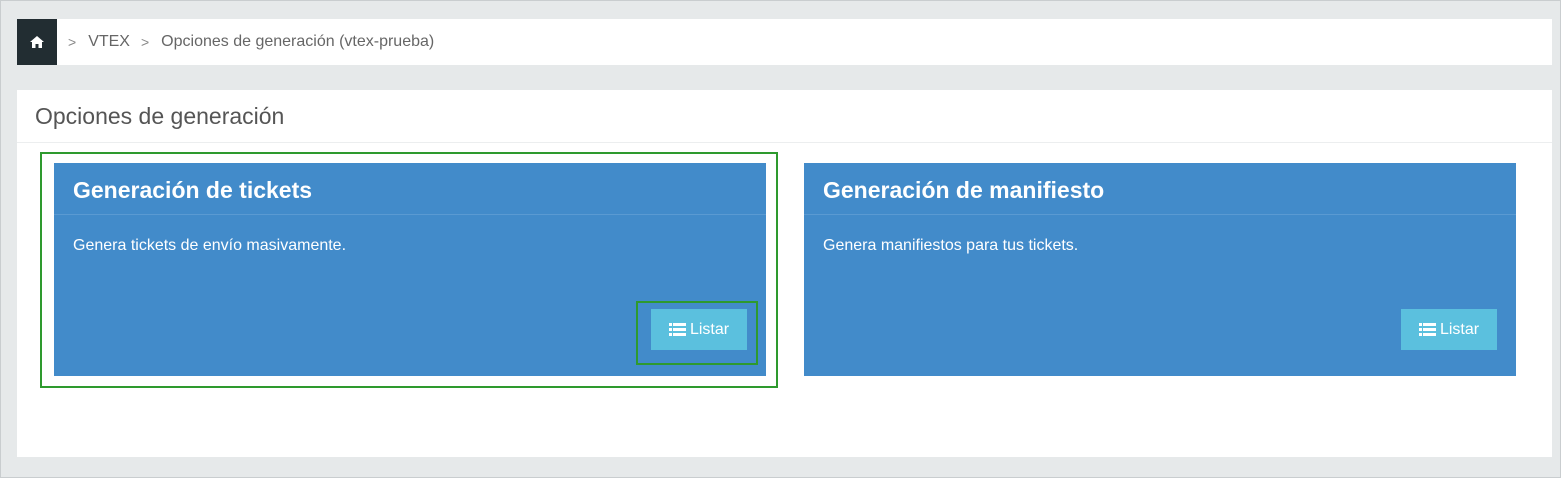 The width and height of the screenshot is (1561, 478). What do you see at coordinates (410, 189) in the screenshot?
I see `card-header: Generación de tickets` at bounding box center [410, 189].